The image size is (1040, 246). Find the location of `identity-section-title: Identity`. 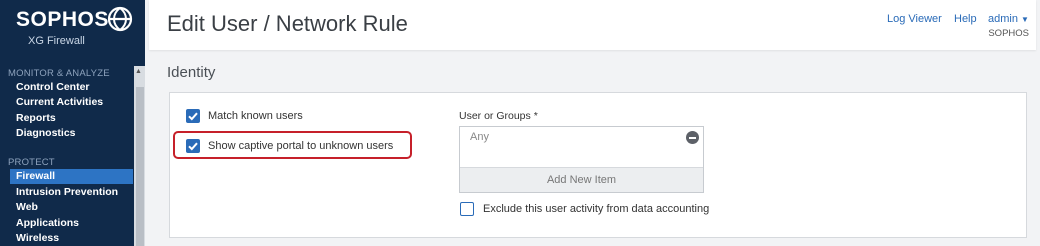

identity-section-title: Identity is located at coordinates (191, 72).